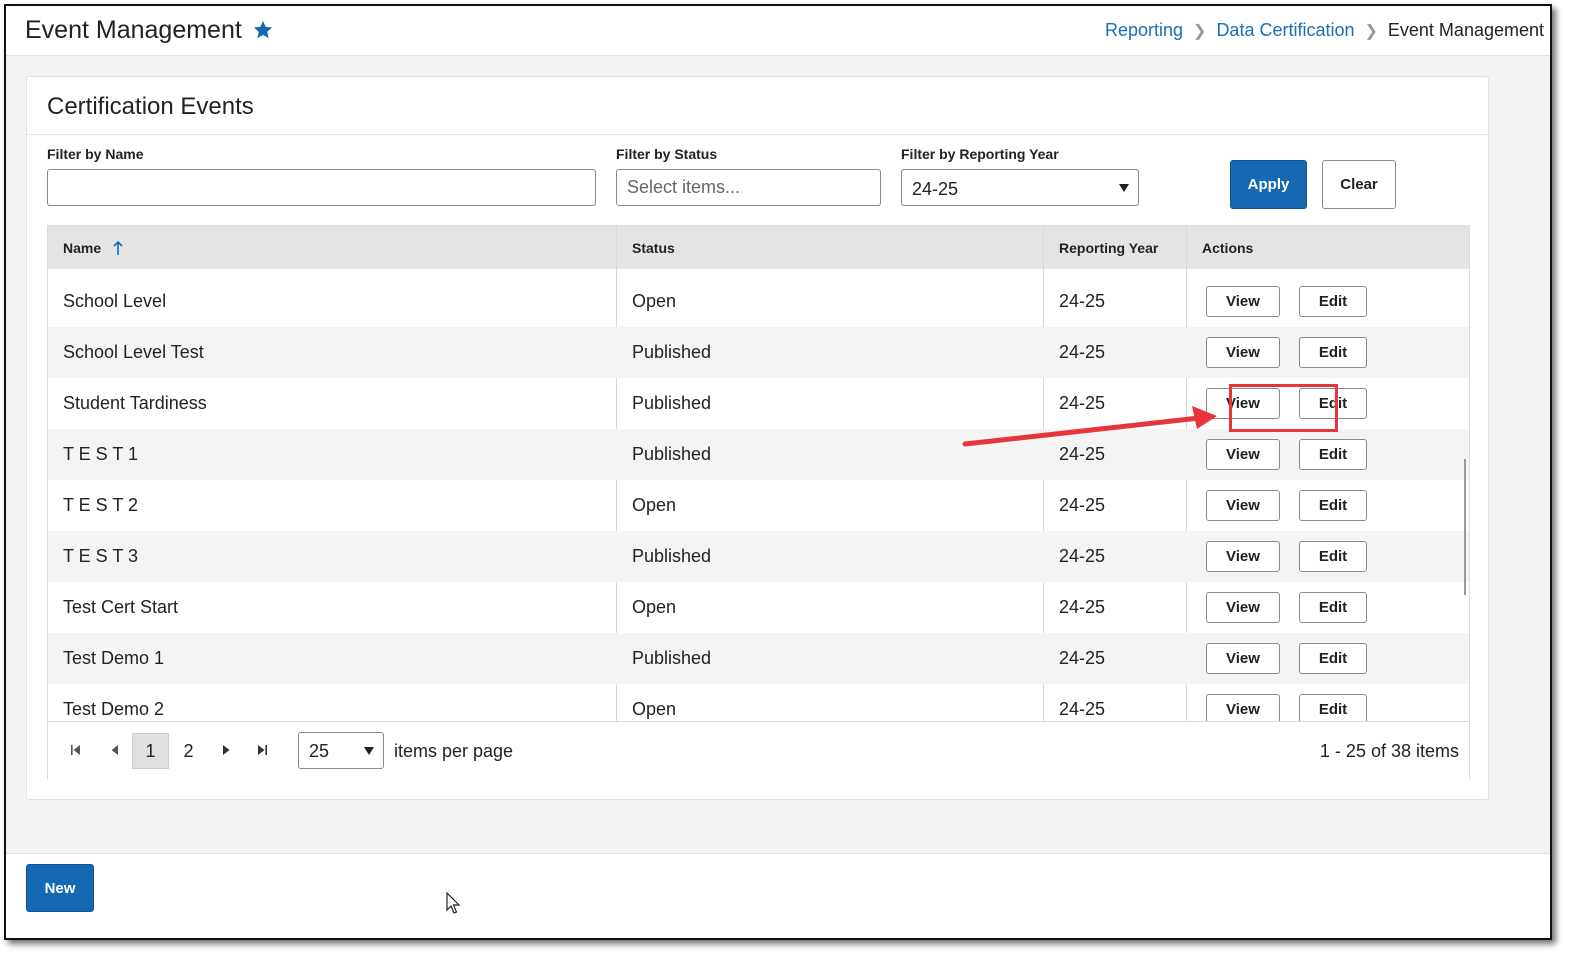 This screenshot has width=1585, height=965. What do you see at coordinates (121, 607) in the screenshot?
I see `cell-name: Test Cert Start` at bounding box center [121, 607].